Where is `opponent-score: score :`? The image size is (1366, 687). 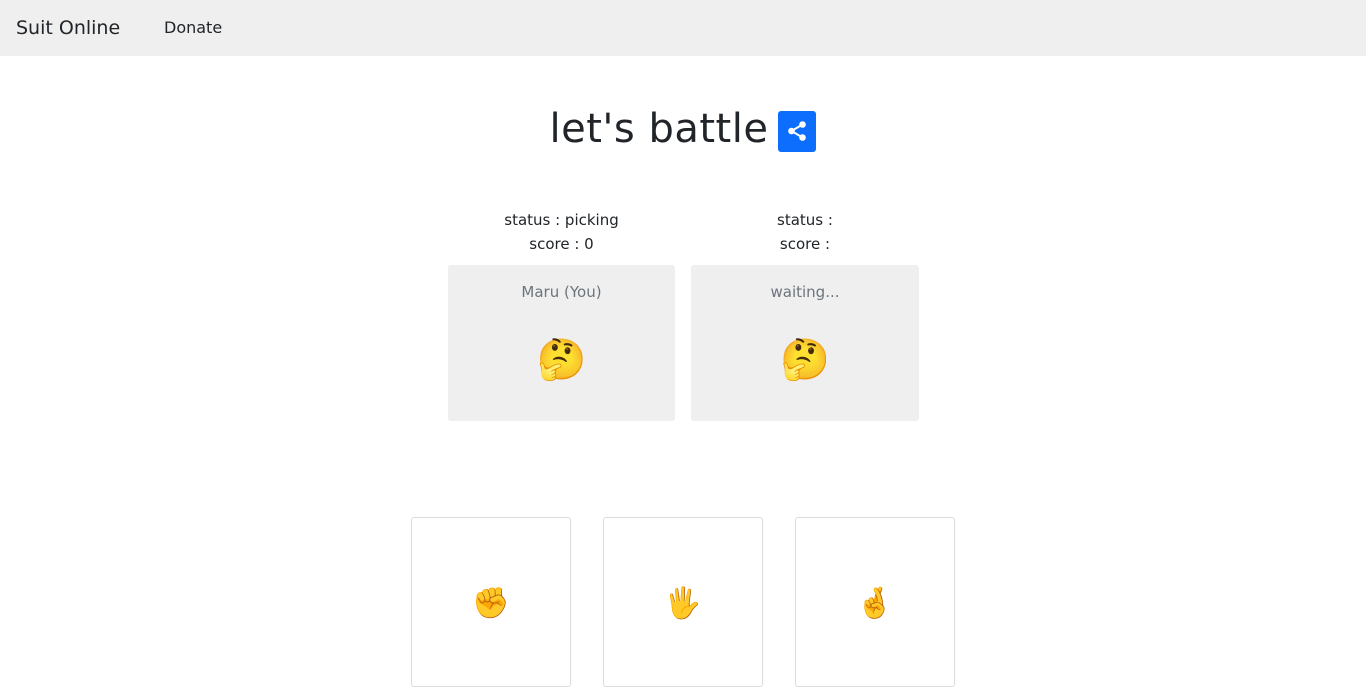
opponent-score: score : is located at coordinates (805, 244).